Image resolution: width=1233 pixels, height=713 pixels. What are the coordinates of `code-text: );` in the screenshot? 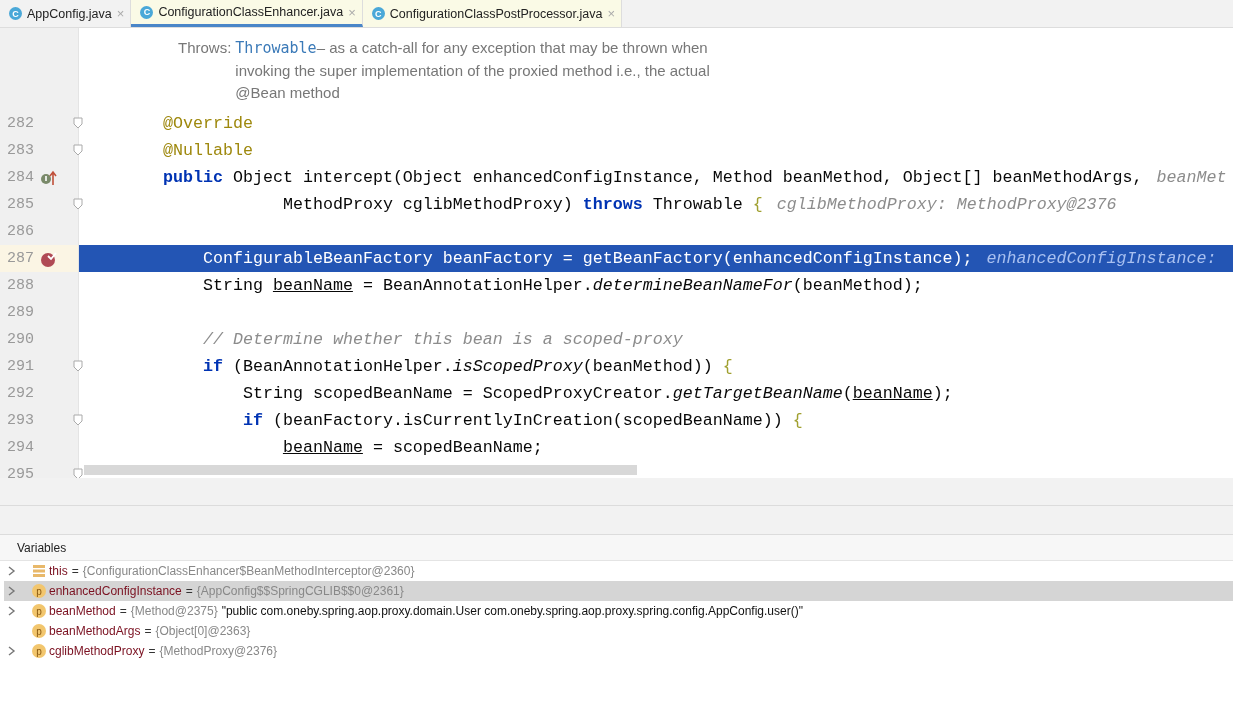 It's located at (942, 393).